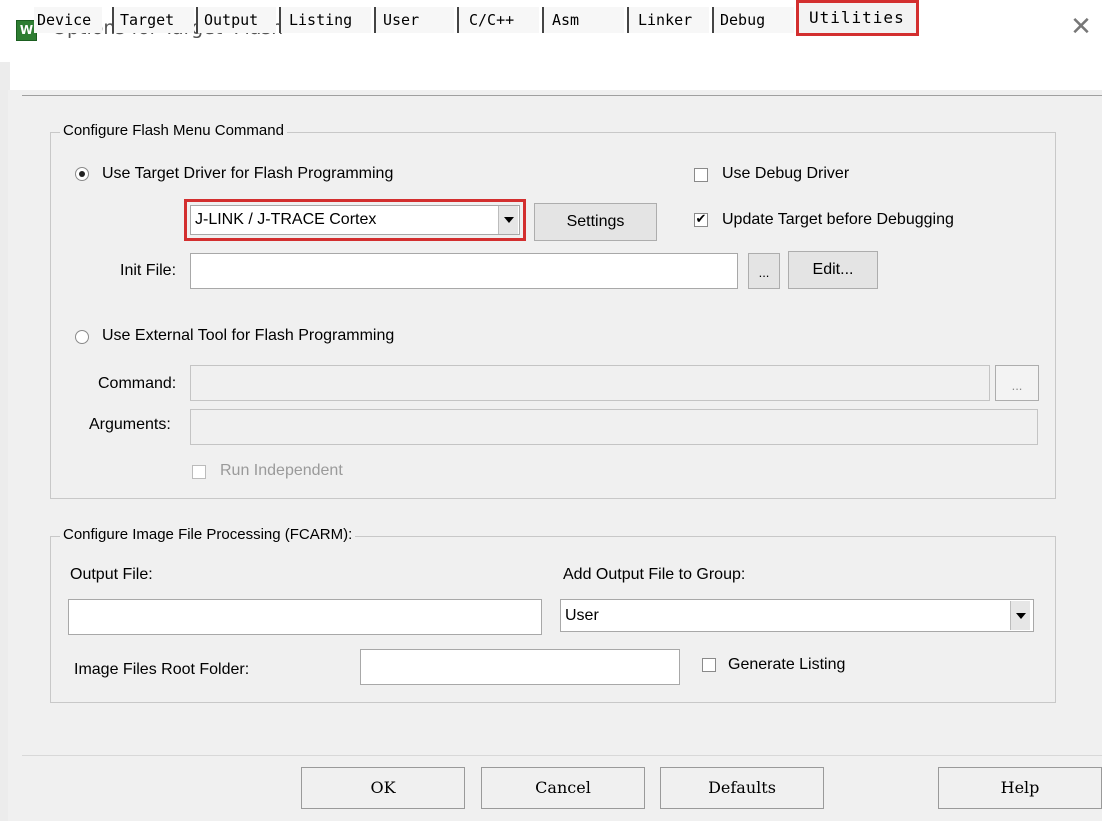  What do you see at coordinates (82, 174) in the screenshot?
I see `use-target-driver-radio` at bounding box center [82, 174].